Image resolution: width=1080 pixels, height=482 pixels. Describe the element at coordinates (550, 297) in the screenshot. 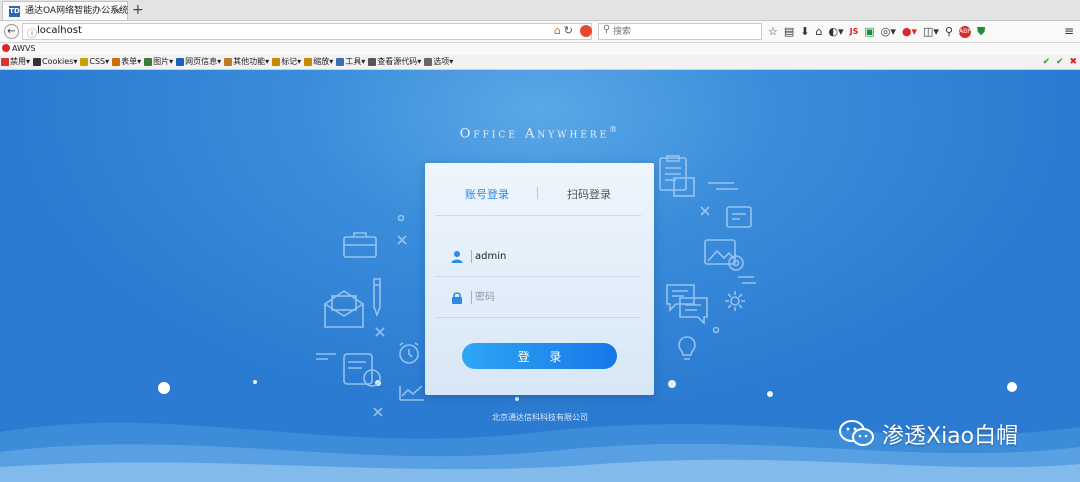

I see `password-input` at that location.